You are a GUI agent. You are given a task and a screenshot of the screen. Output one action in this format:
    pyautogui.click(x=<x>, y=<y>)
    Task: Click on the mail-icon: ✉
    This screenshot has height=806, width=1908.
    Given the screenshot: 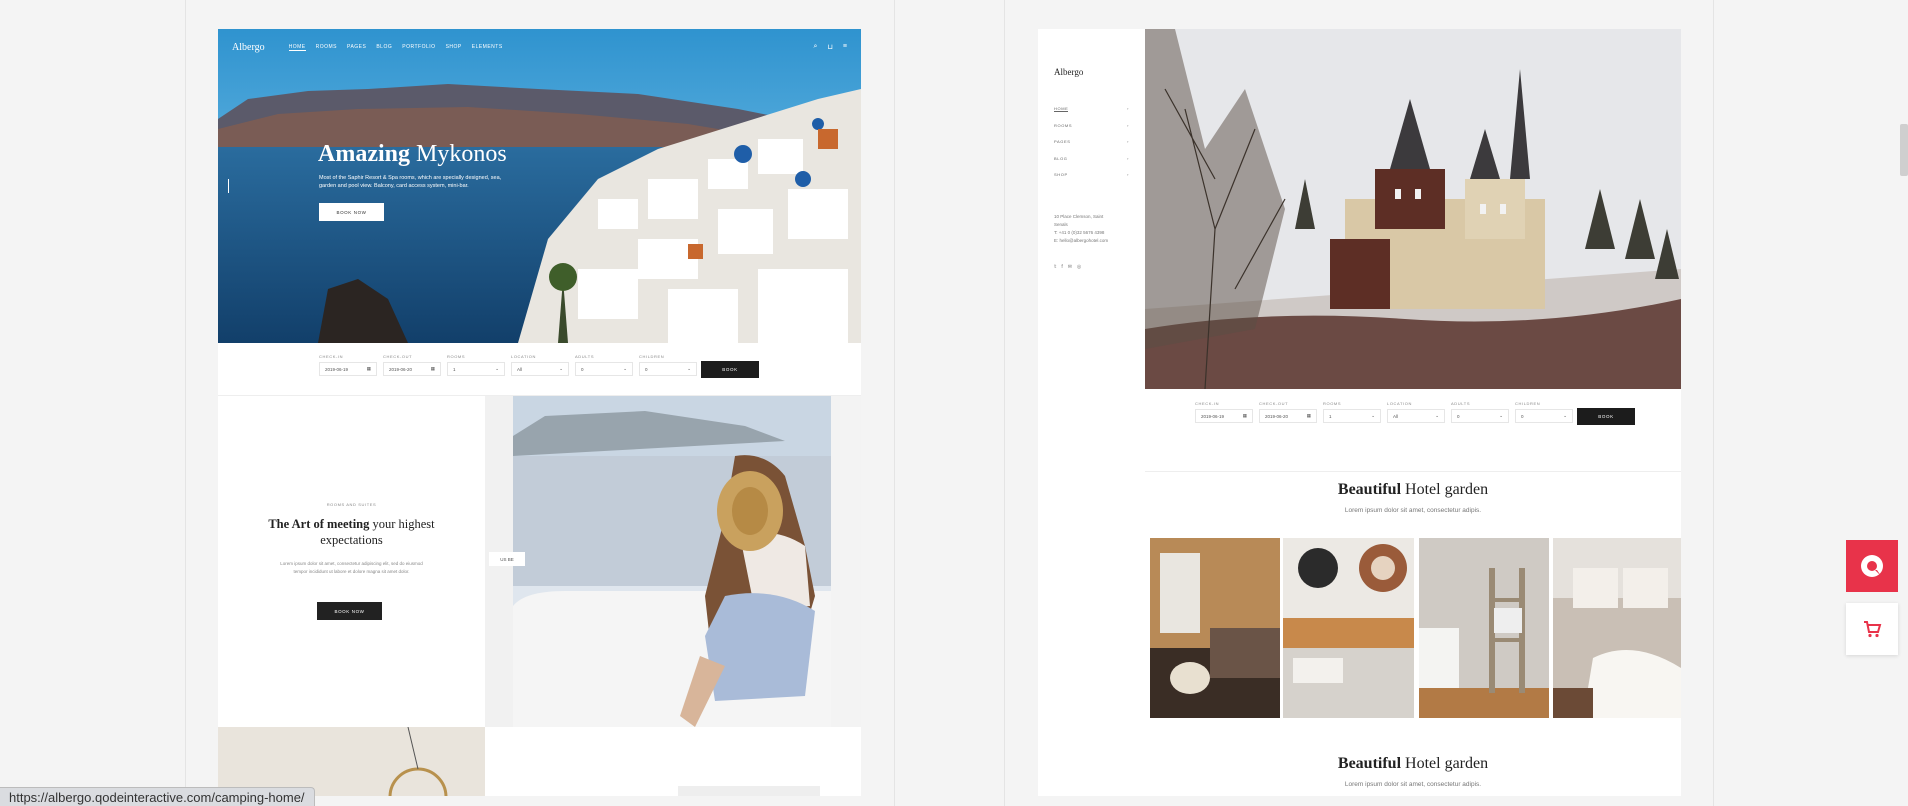 What is the action you would take?
    pyautogui.click(x=1070, y=267)
    